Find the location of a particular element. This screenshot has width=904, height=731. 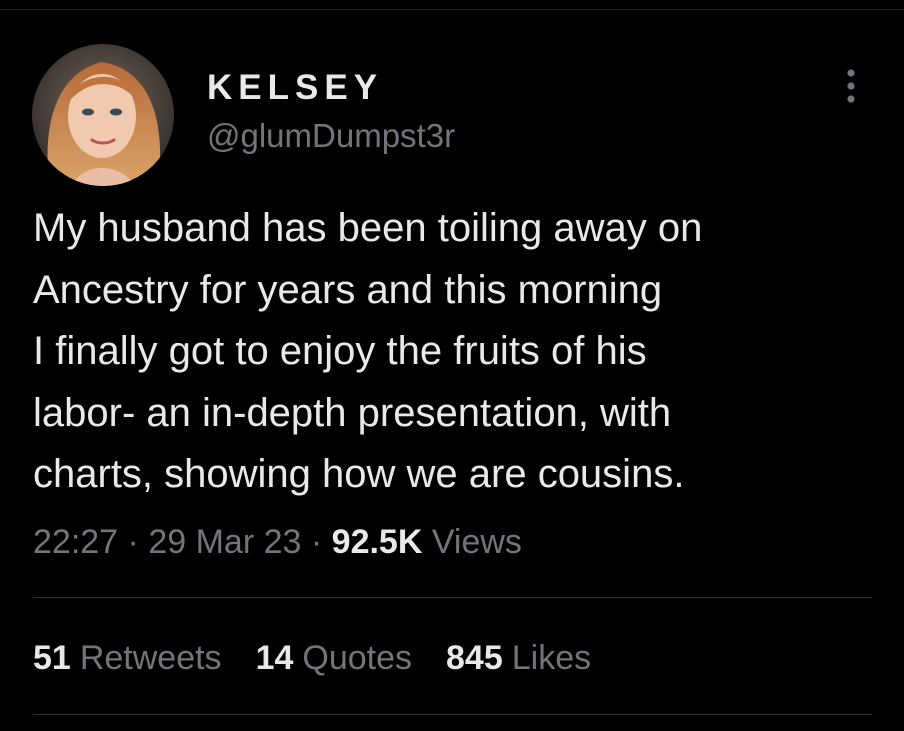

likes-label: Likes is located at coordinates (551, 658).